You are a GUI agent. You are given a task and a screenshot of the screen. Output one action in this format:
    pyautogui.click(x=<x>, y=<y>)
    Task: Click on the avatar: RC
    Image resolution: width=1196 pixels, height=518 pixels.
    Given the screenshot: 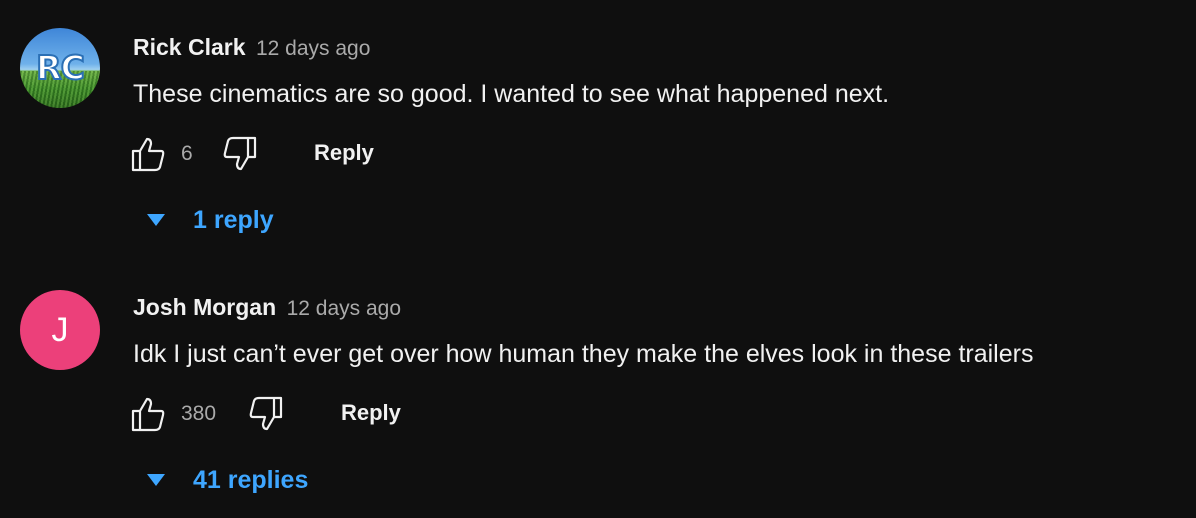 What is the action you would take?
    pyautogui.click(x=60, y=68)
    